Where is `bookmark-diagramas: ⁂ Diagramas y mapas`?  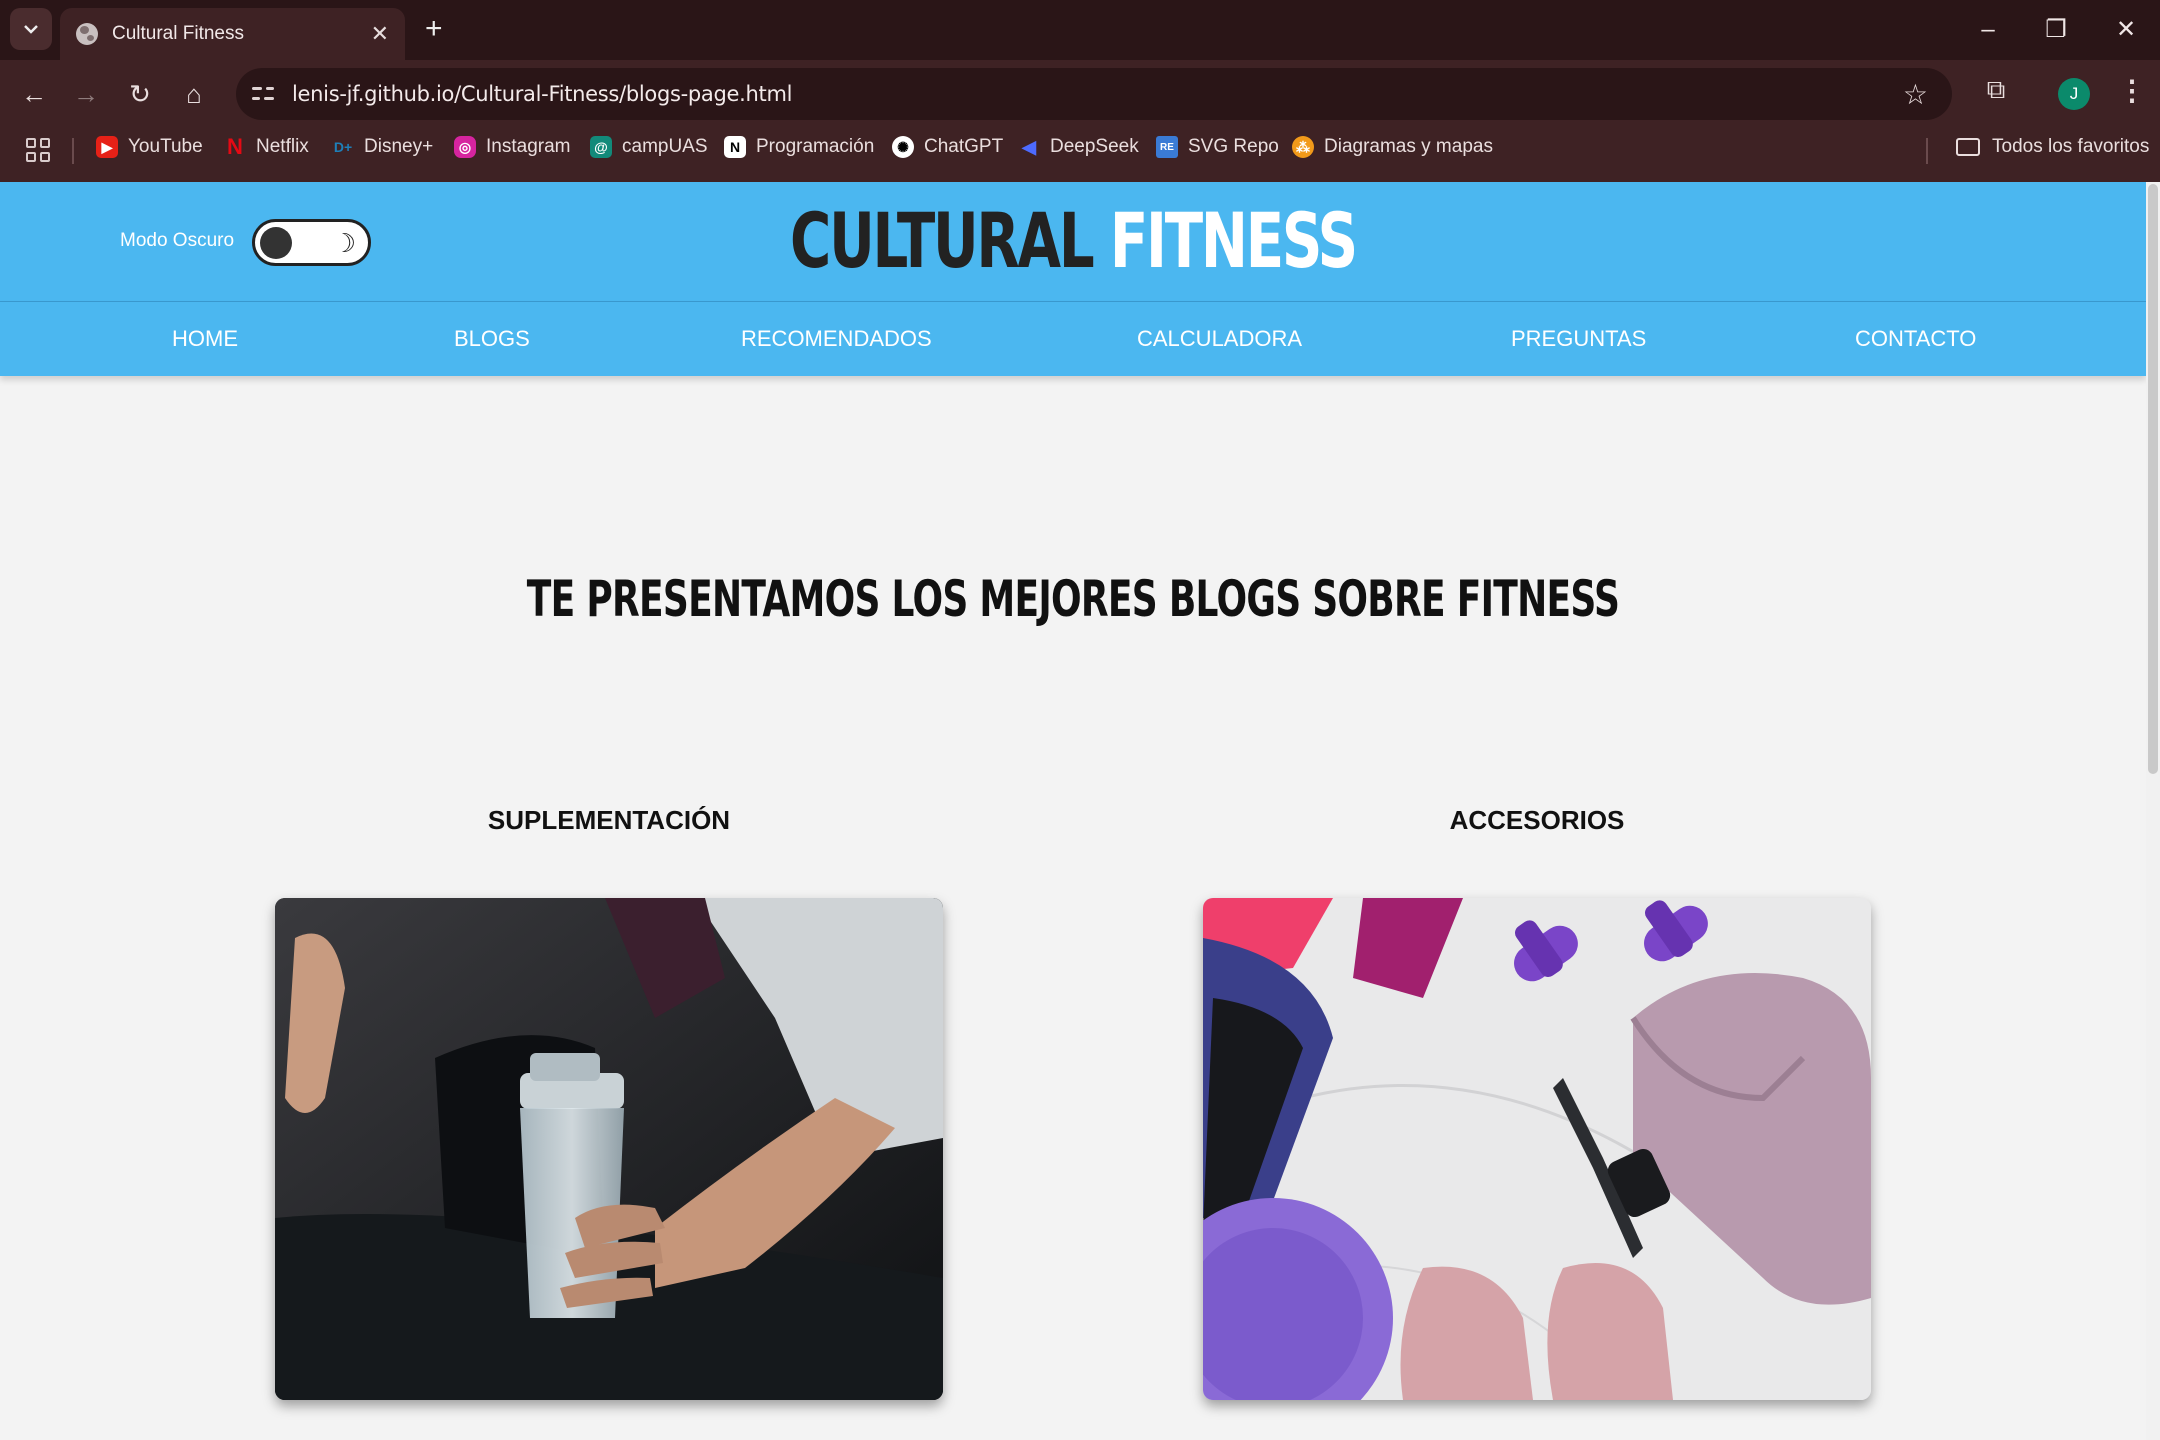
bookmark-diagramas: ⁂ Diagramas y mapas is located at coordinates (1392, 147).